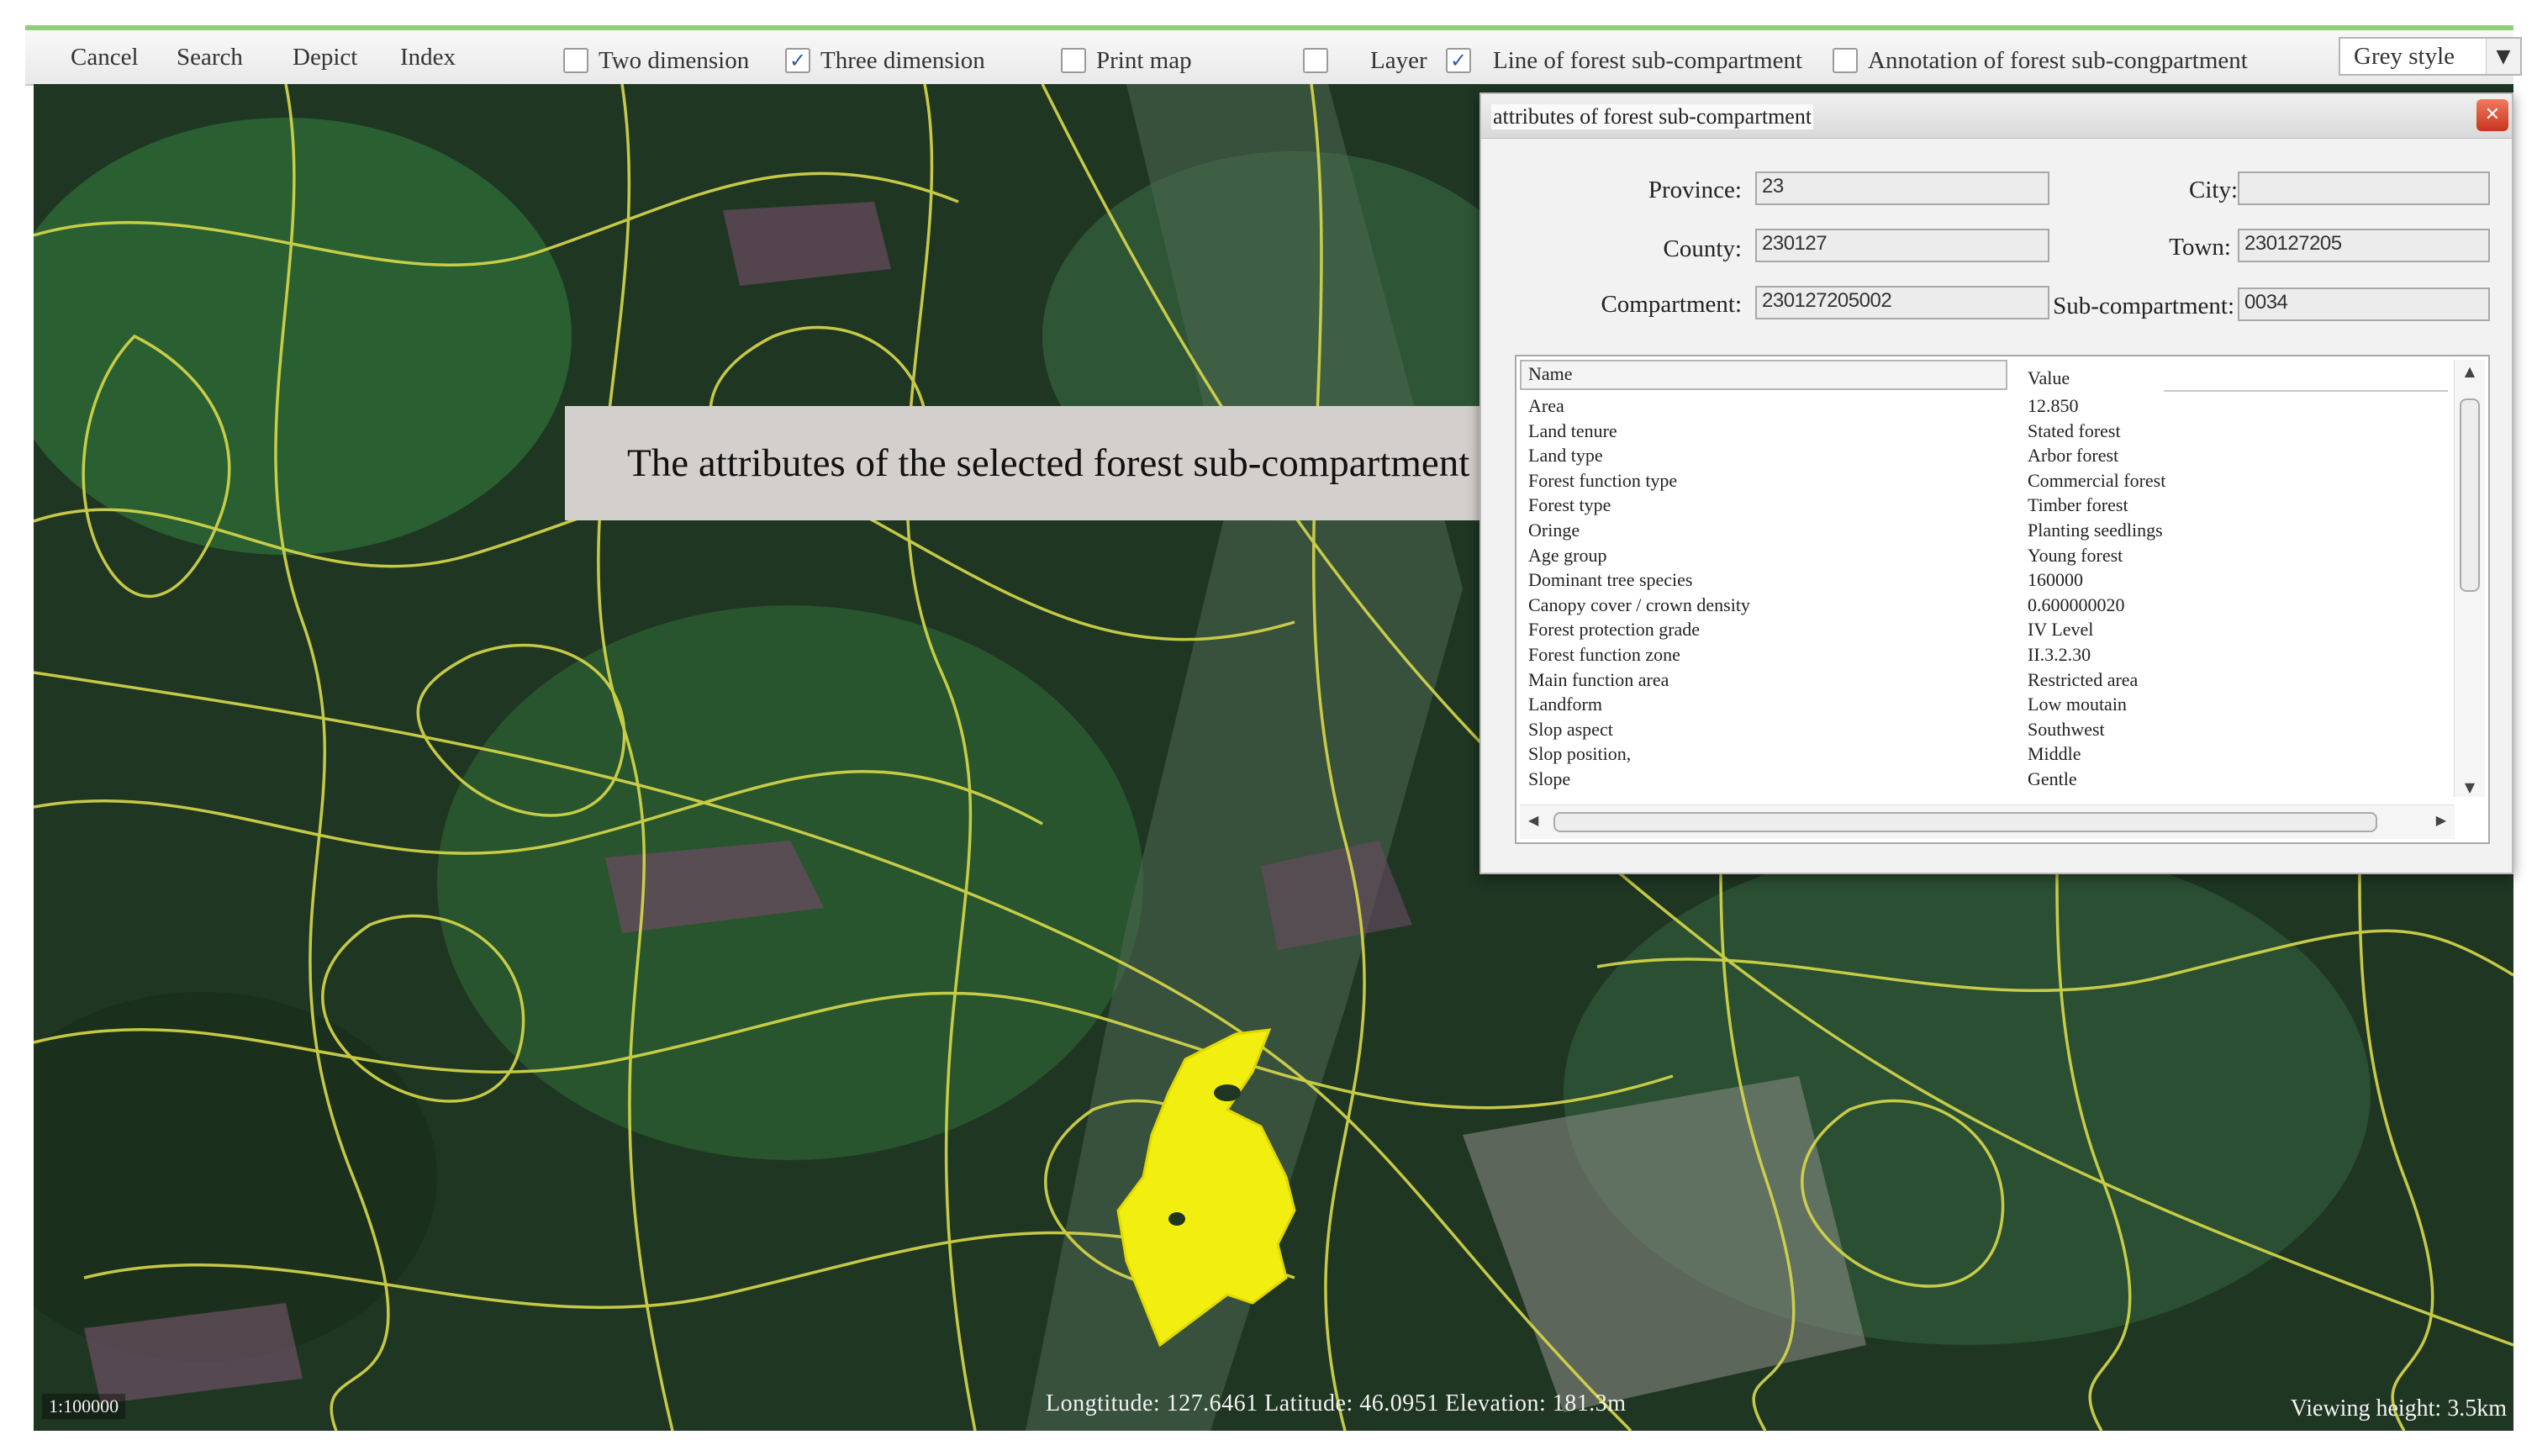 The height and width of the screenshot is (1456, 2537). Describe the element at coordinates (1598, 679) in the screenshot. I see `attribute-name: Main function area` at that location.